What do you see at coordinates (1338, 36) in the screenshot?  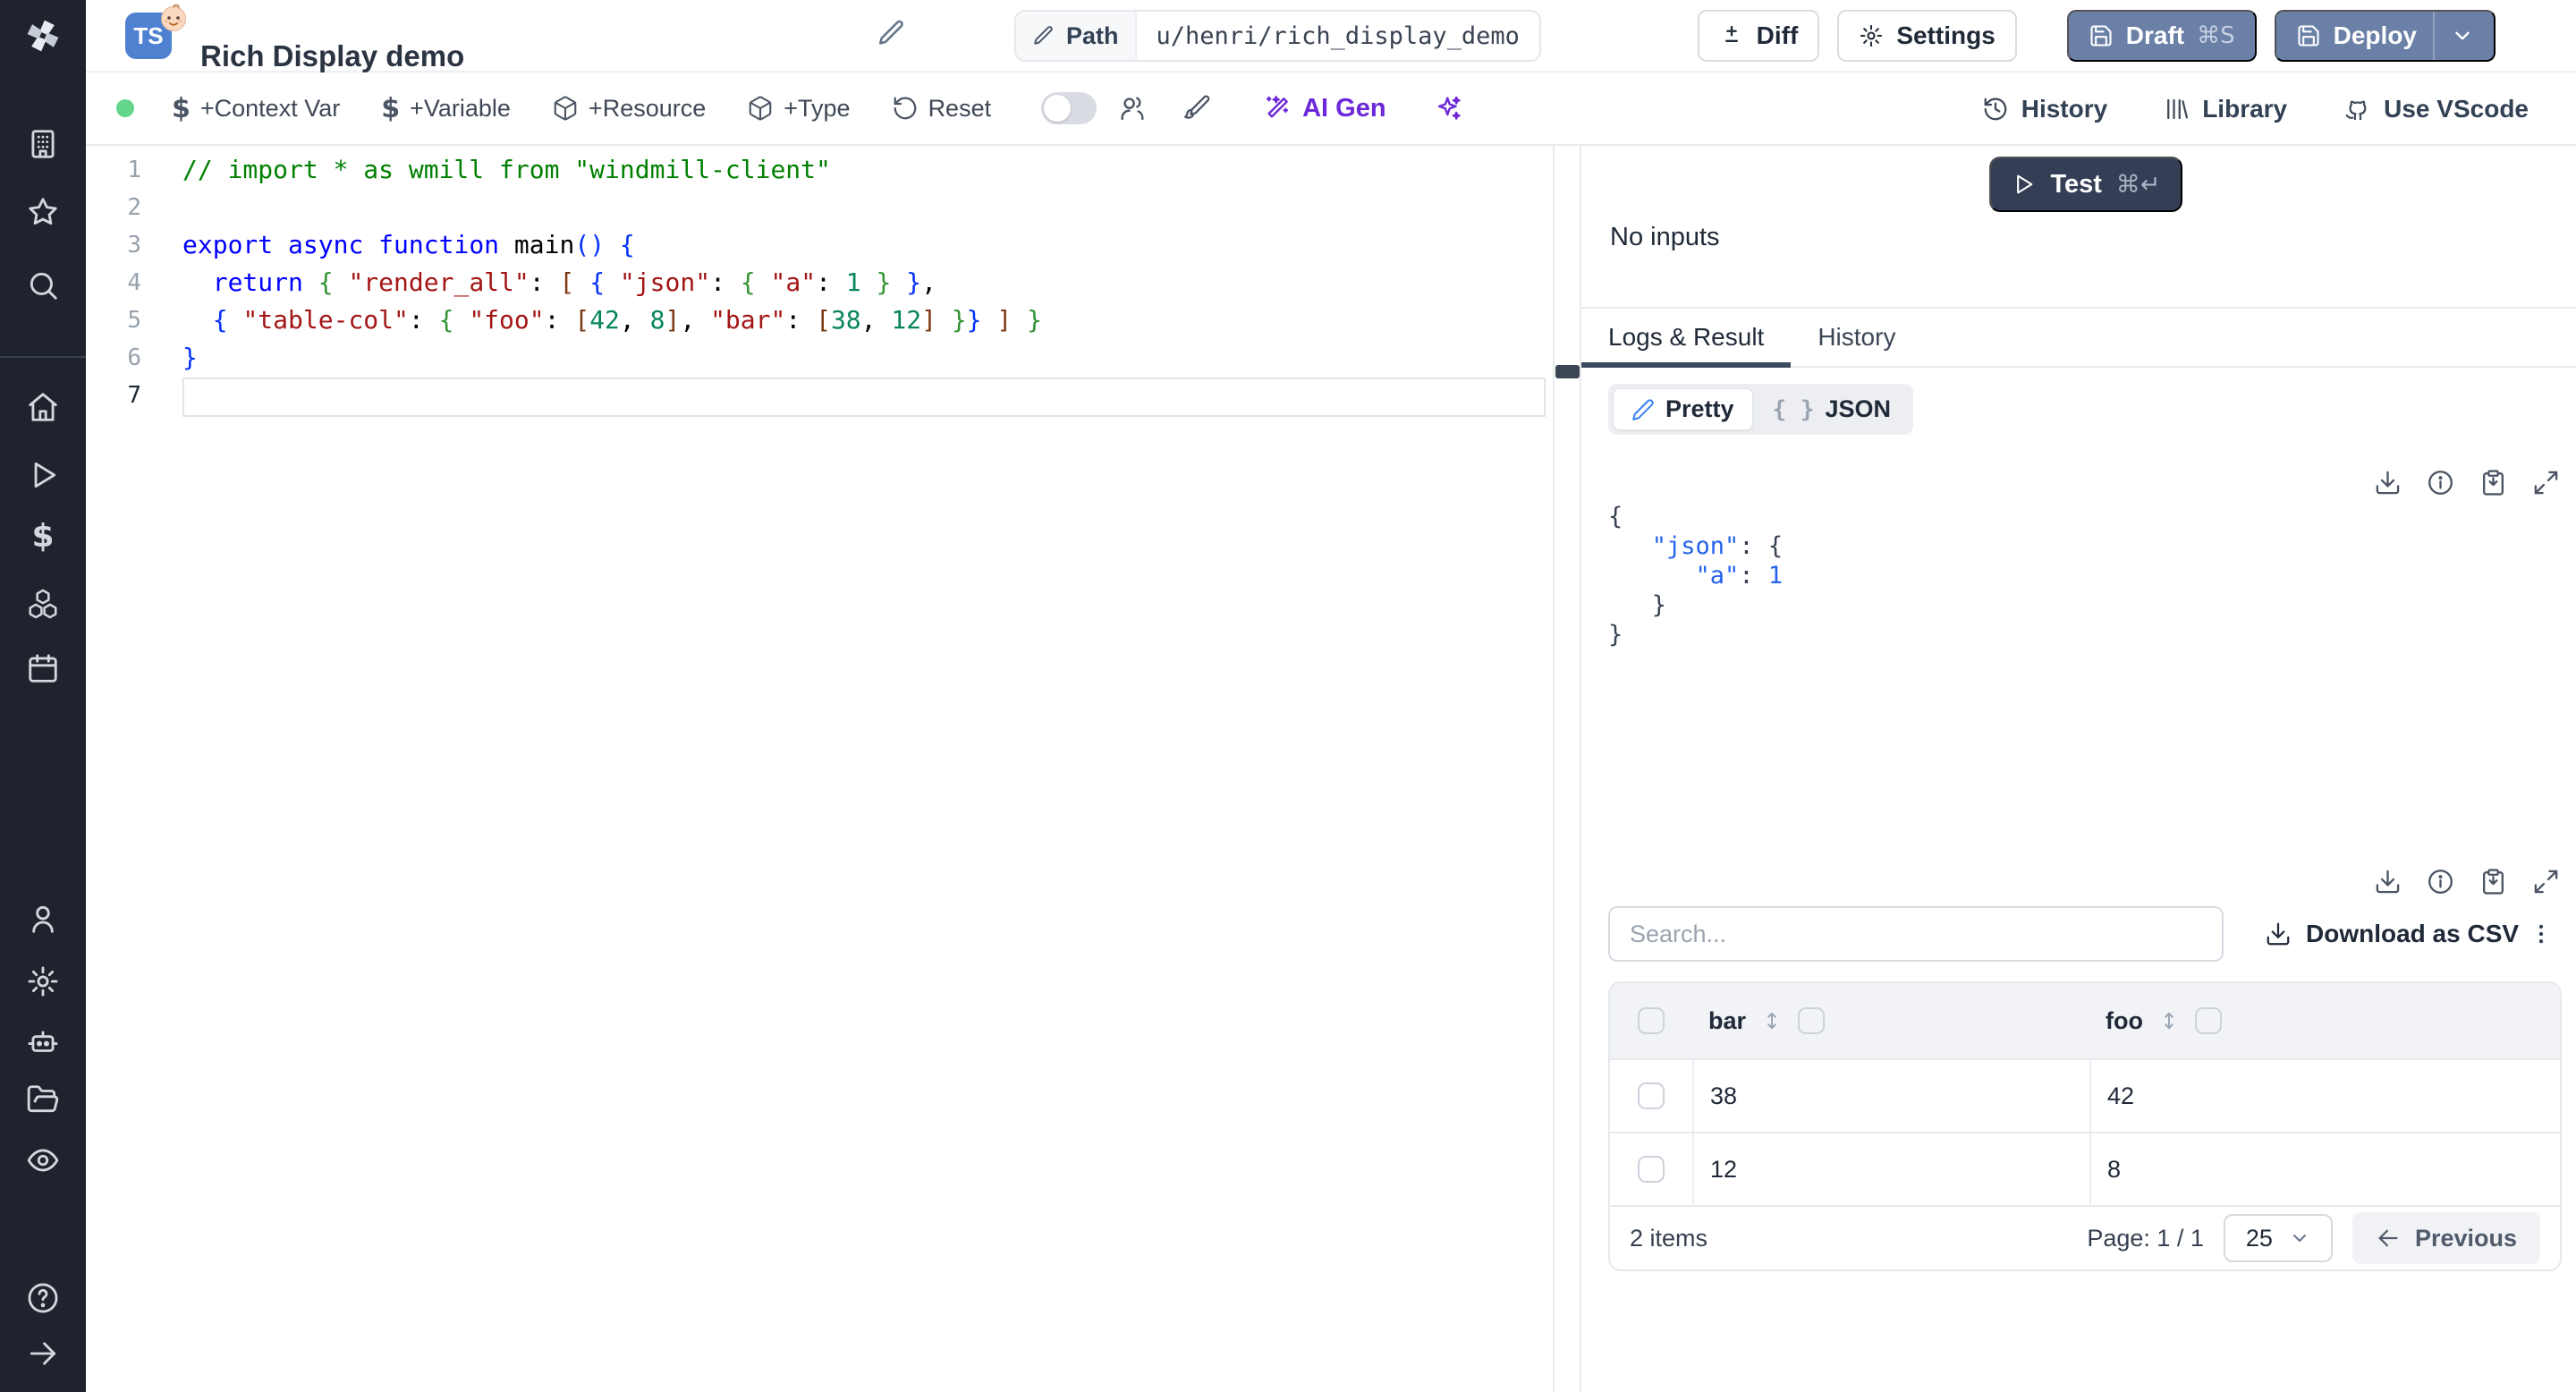 I see `script-path: u/henri/rich_display_demo` at bounding box center [1338, 36].